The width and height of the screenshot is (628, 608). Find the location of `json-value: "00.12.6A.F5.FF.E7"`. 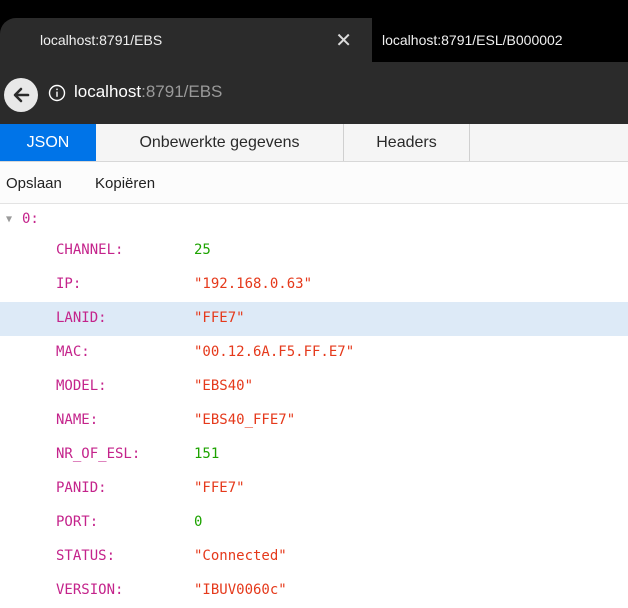

json-value: "00.12.6A.F5.FF.E7" is located at coordinates (274, 352).